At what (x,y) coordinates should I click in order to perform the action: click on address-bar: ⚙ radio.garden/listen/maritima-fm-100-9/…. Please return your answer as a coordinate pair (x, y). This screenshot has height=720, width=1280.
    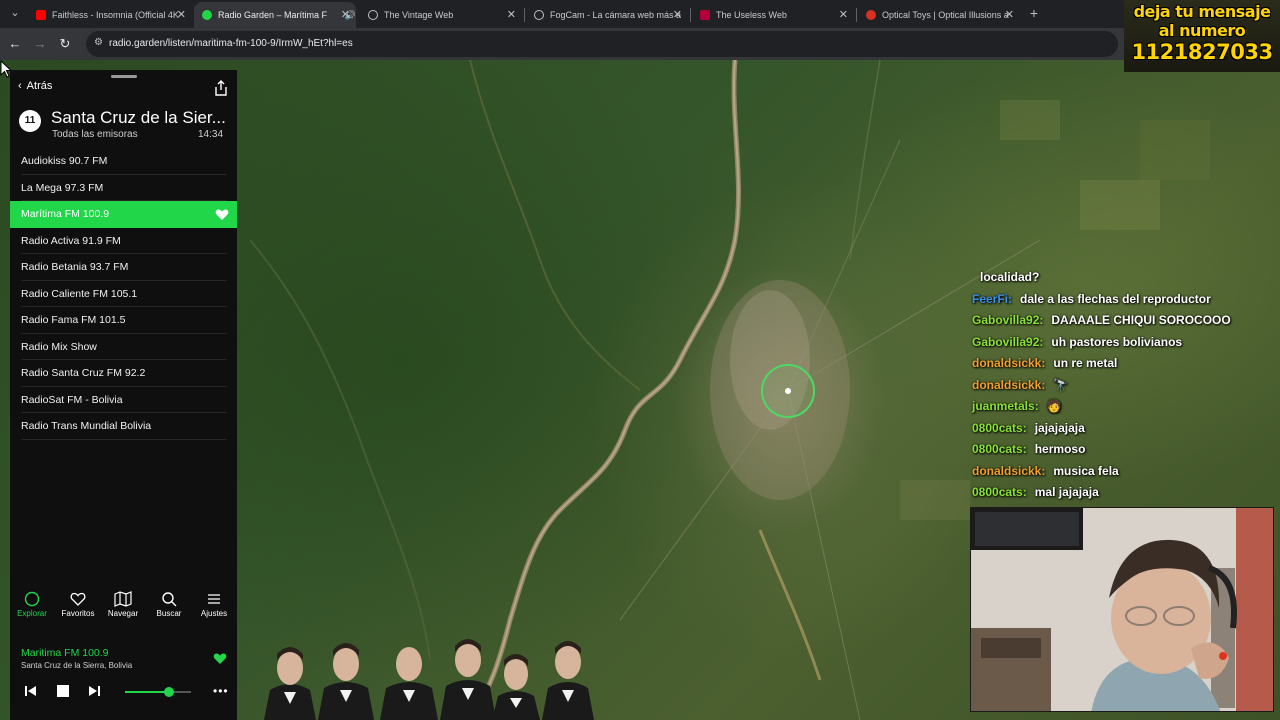
    Looking at the image, I should click on (602, 44).